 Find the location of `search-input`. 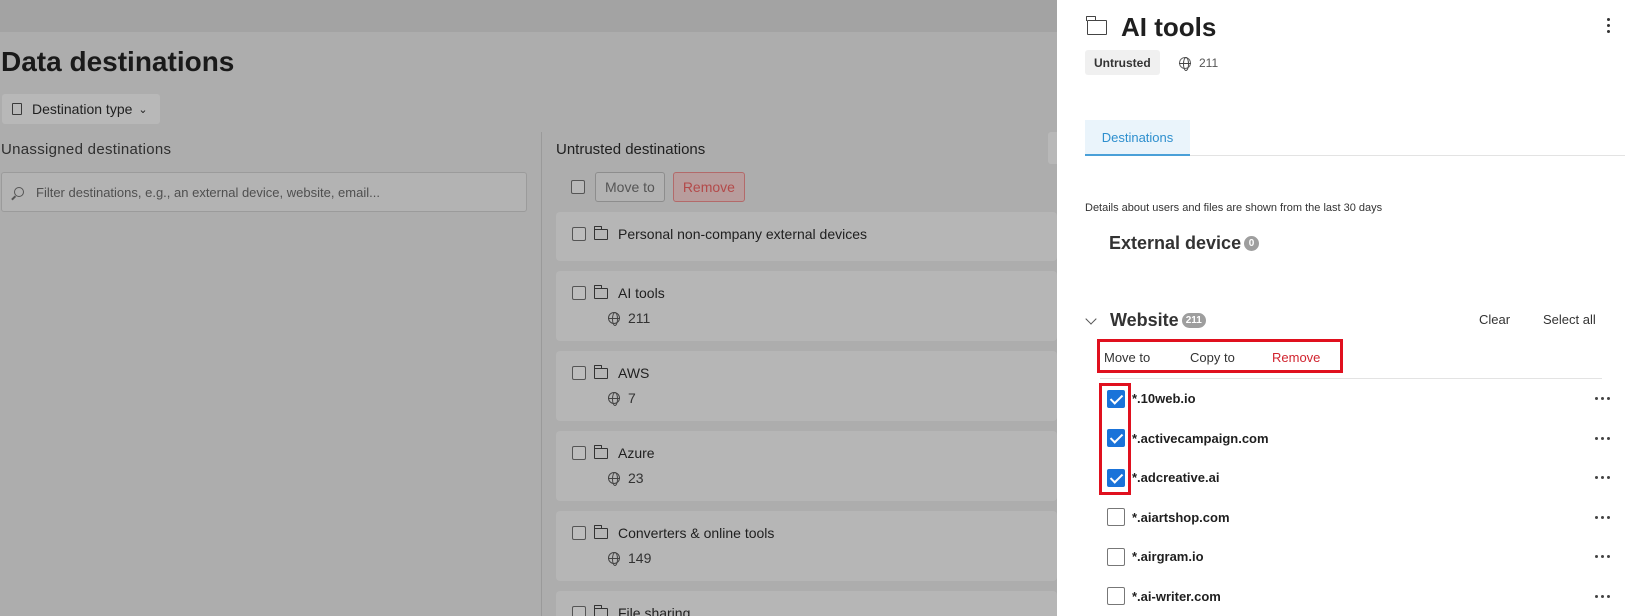

search-input is located at coordinates (266, 192).